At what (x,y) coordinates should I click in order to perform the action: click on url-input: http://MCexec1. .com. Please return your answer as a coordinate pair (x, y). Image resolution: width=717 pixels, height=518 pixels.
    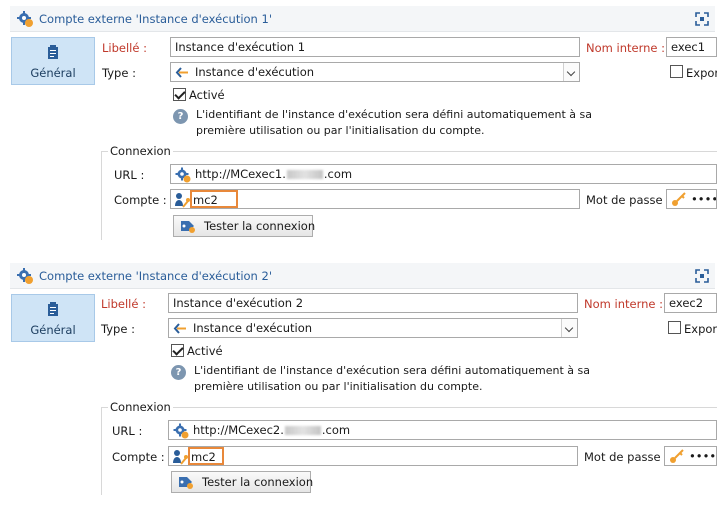
    Looking at the image, I should click on (443, 174).